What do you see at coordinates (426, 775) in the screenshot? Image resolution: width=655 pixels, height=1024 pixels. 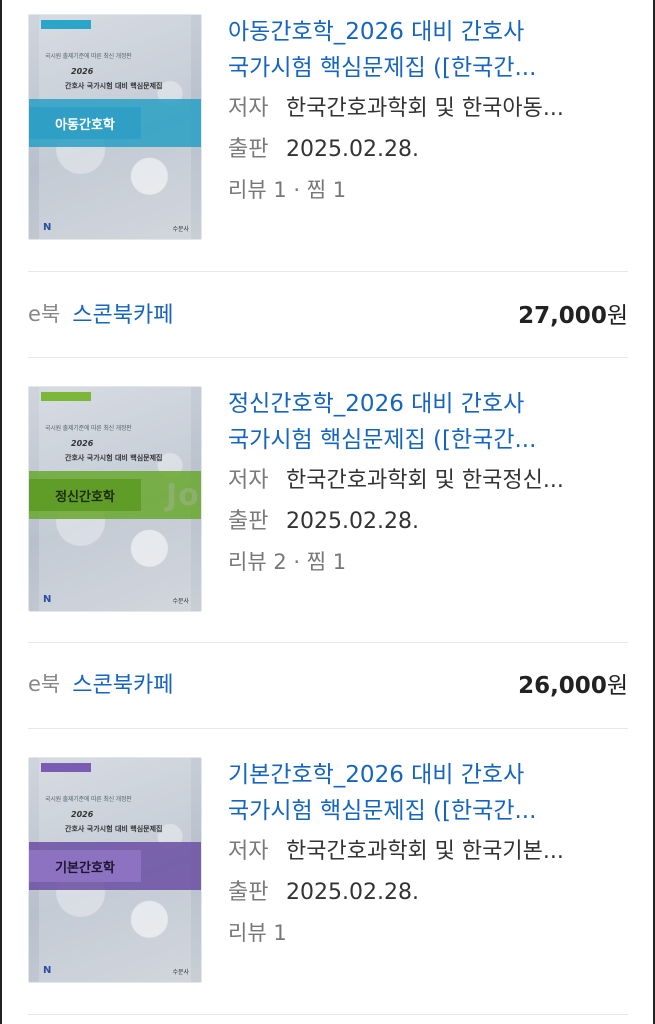 I see `book-title-line1: 기본간호학_2026 대비 간호사` at bounding box center [426, 775].